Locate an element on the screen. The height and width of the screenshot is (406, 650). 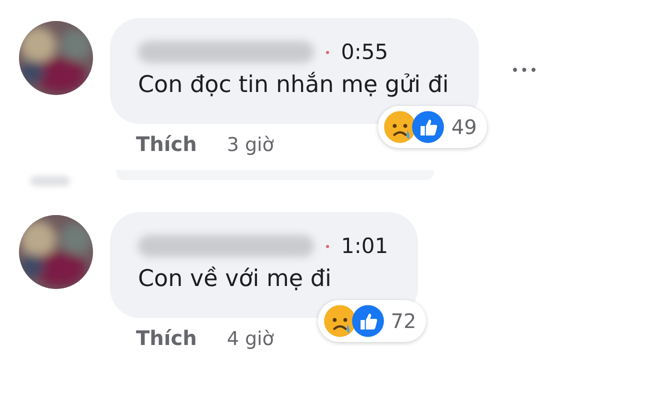
reaction-count: 72 is located at coordinates (403, 321).